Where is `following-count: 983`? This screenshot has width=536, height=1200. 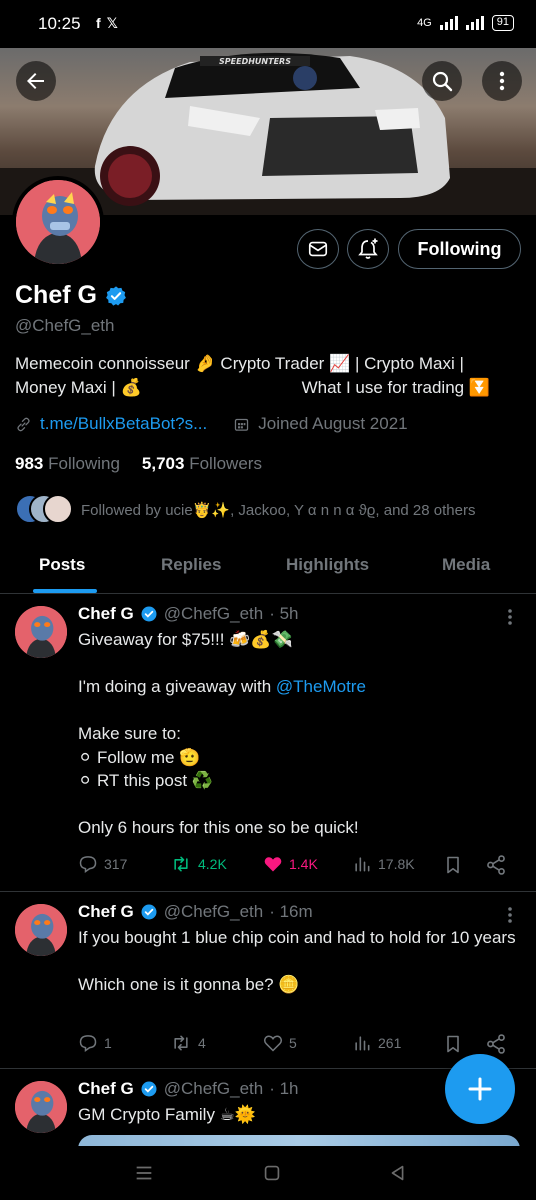
following-count: 983 is located at coordinates (29, 463).